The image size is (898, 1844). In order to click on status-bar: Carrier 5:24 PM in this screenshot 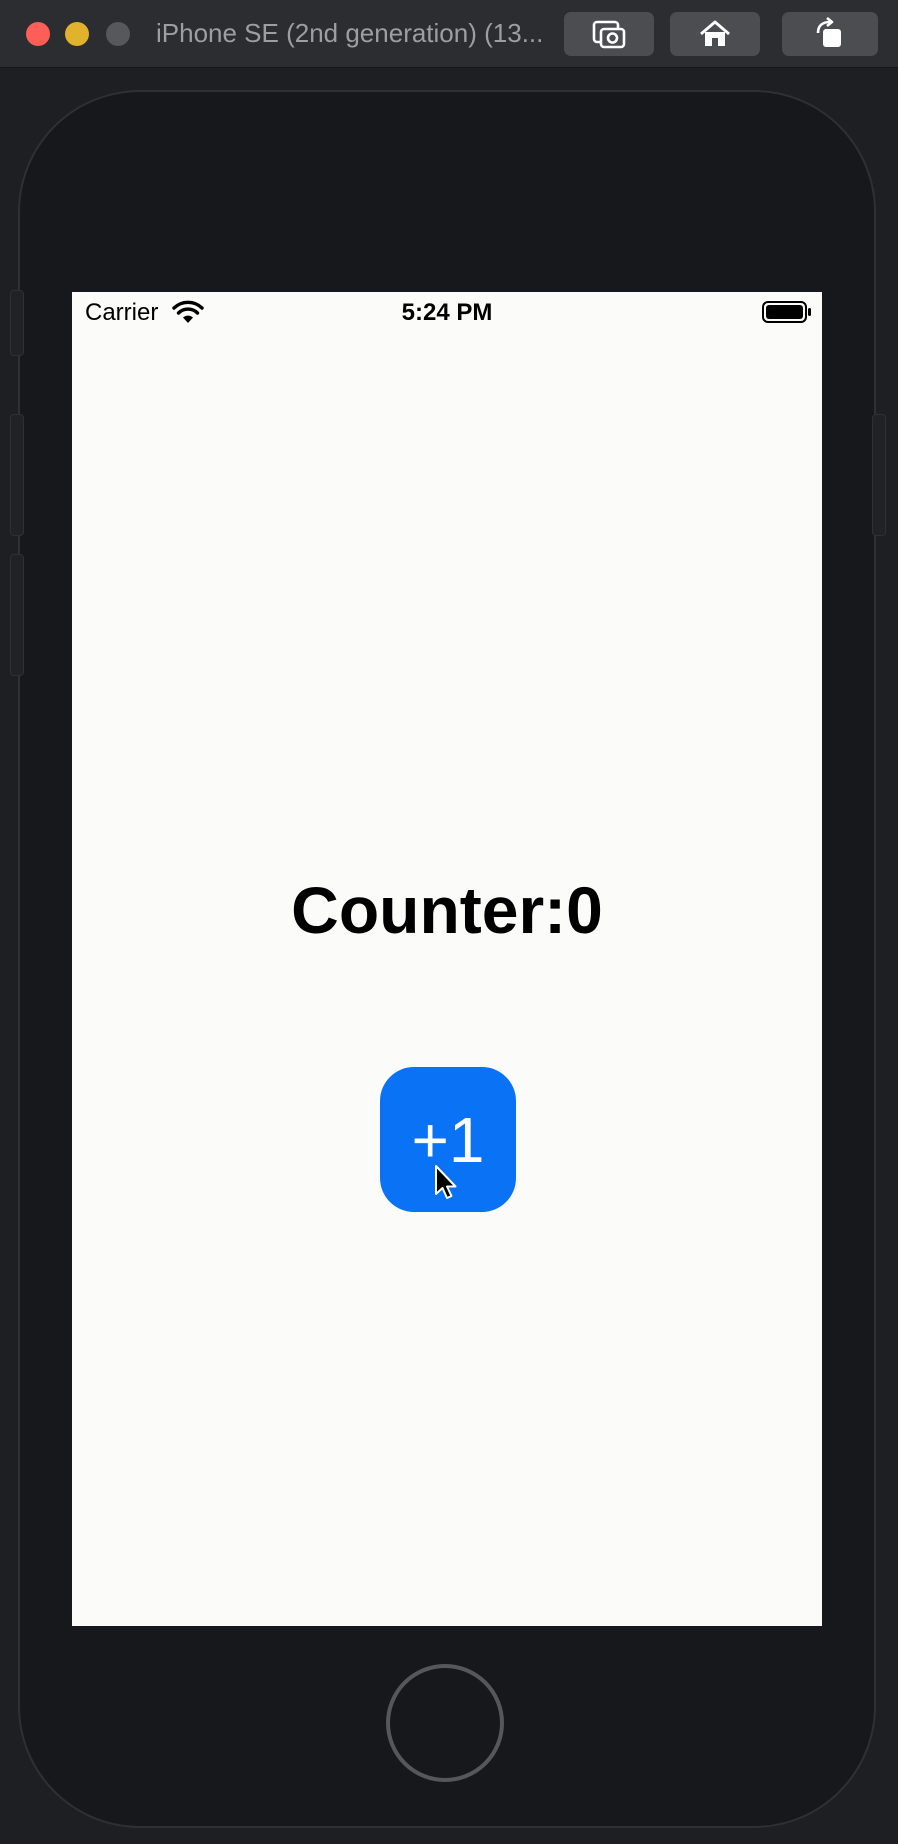, I will do `click(447, 312)`.